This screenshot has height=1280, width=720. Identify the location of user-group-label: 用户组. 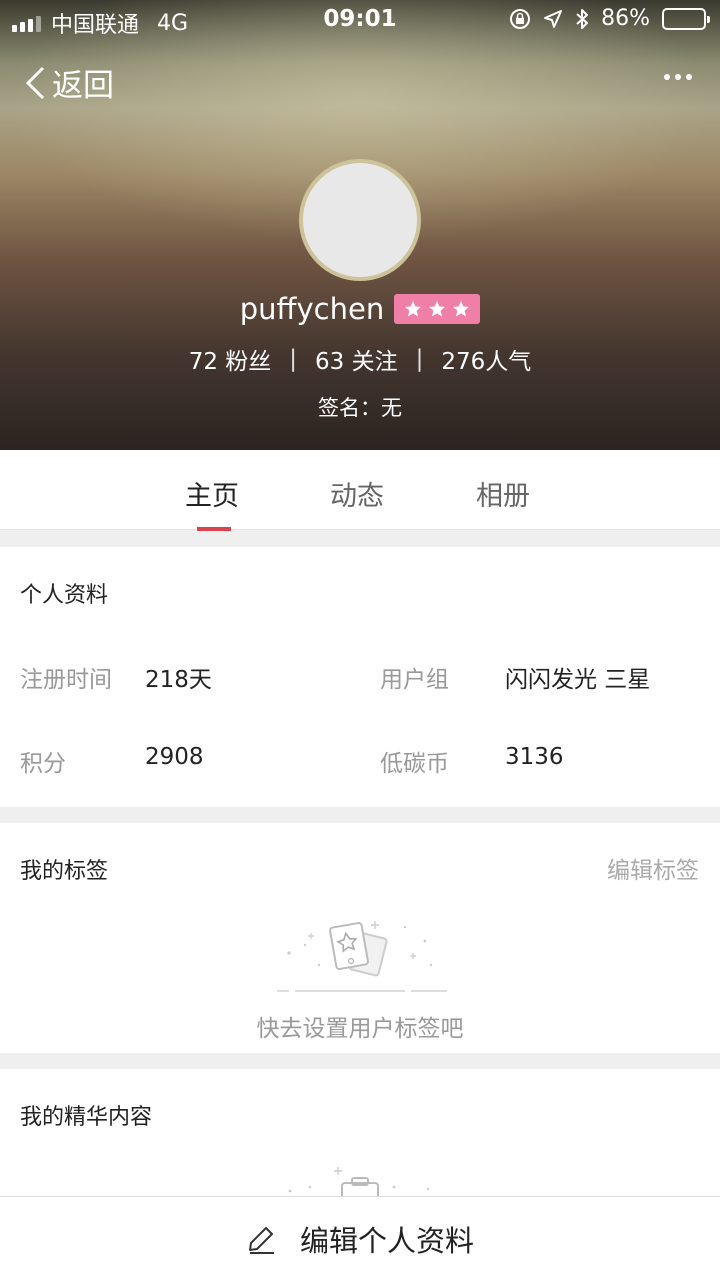
(414, 680).